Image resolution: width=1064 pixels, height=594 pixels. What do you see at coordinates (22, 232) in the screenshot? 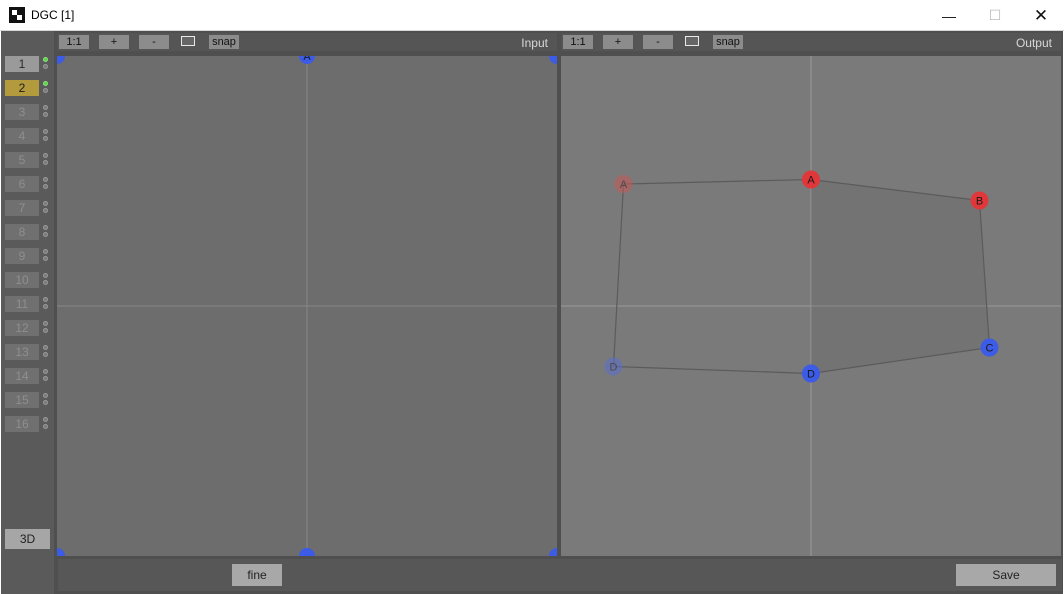
I see `slot-button-8: 8` at bounding box center [22, 232].